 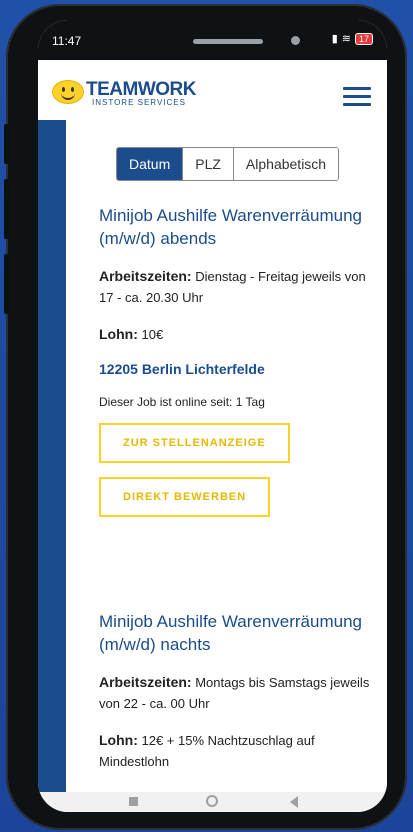 I want to click on status-icons: ▮ ≋ 17, so click(x=352, y=38).